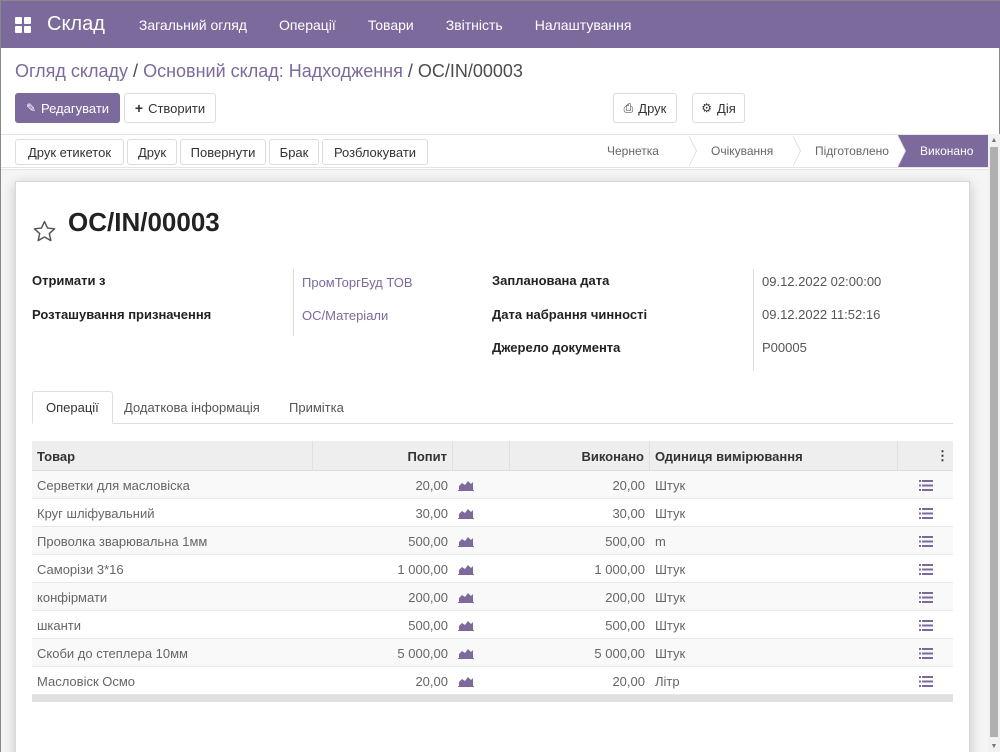 This screenshot has height=752, width=1000. I want to click on scroll-thumb, so click(994, 442).